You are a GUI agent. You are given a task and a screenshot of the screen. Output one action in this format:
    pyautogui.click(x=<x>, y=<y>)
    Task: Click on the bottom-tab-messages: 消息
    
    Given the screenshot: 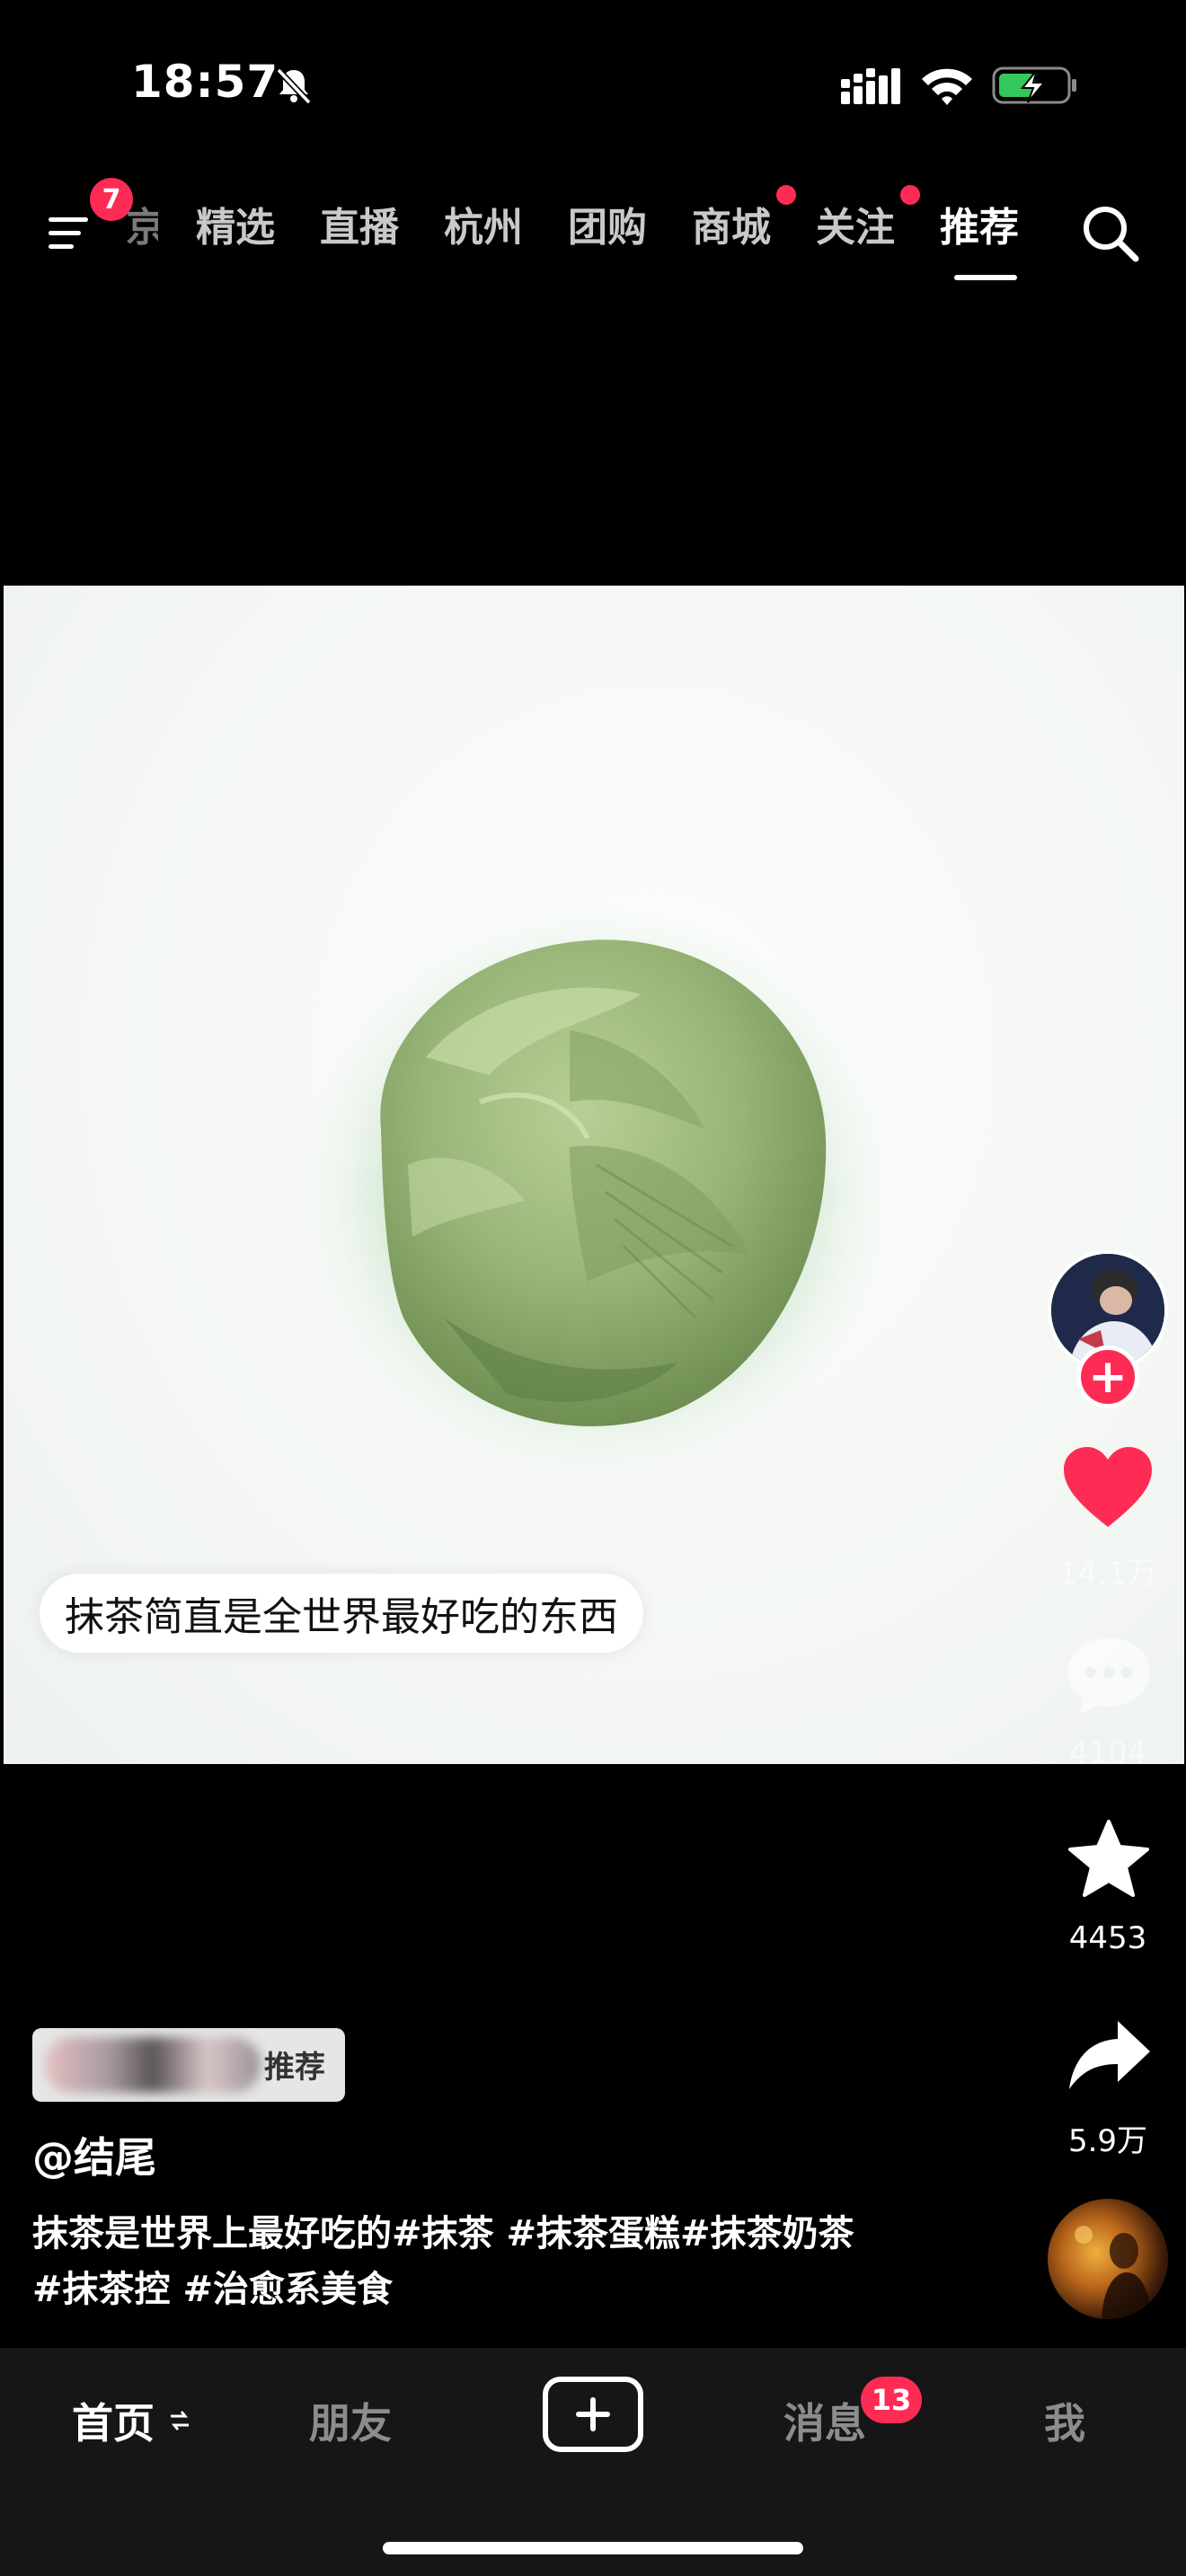 What is the action you would take?
    pyautogui.click(x=824, y=2420)
    